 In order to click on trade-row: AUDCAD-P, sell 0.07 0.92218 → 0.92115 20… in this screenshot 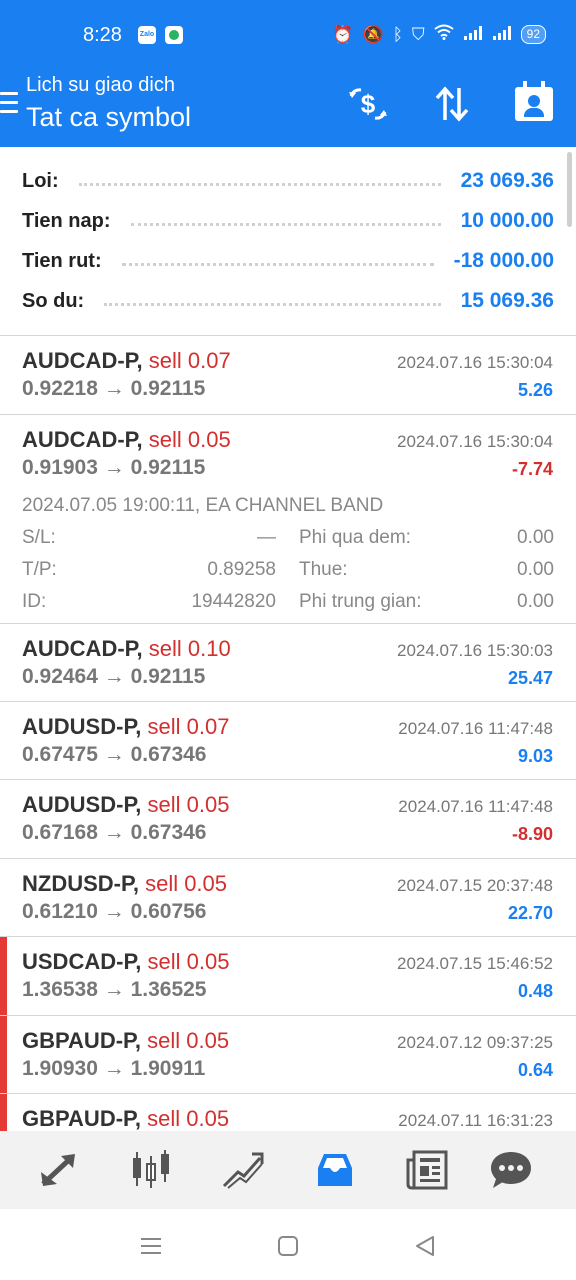, I will do `click(288, 375)`.